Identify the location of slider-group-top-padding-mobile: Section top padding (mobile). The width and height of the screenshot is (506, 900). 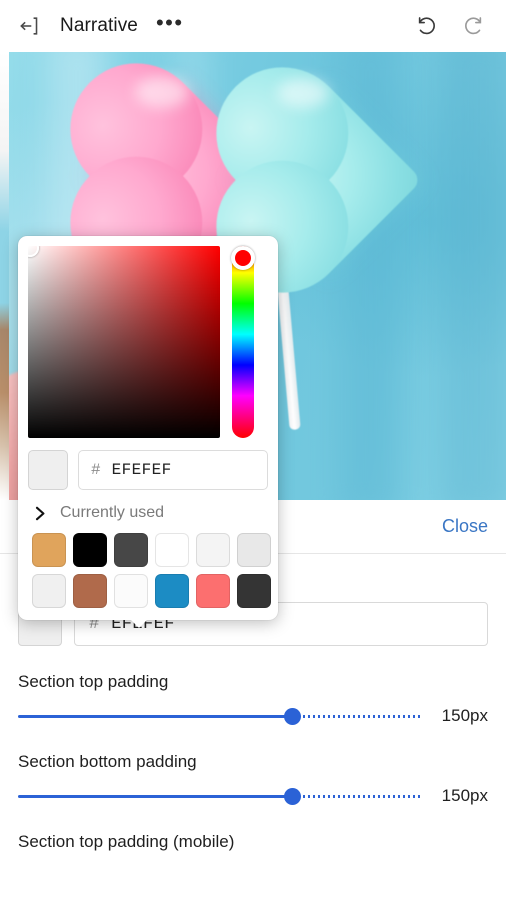
(253, 842).